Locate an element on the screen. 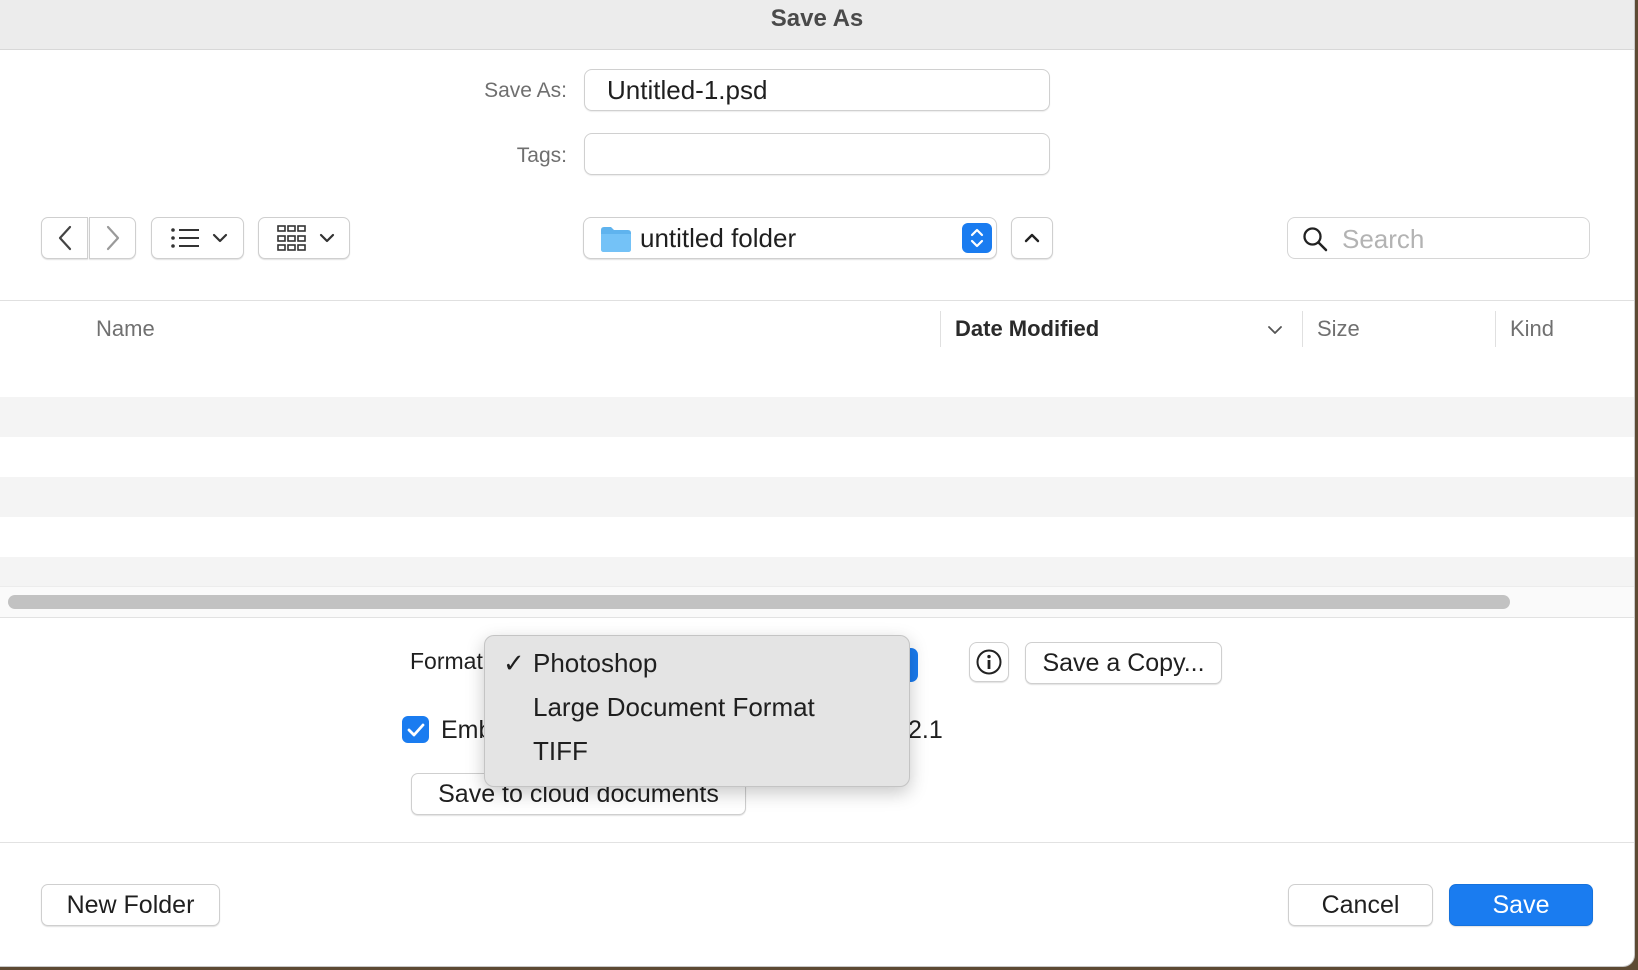 This screenshot has width=1638, height=970. info-icon is located at coordinates (989, 662).